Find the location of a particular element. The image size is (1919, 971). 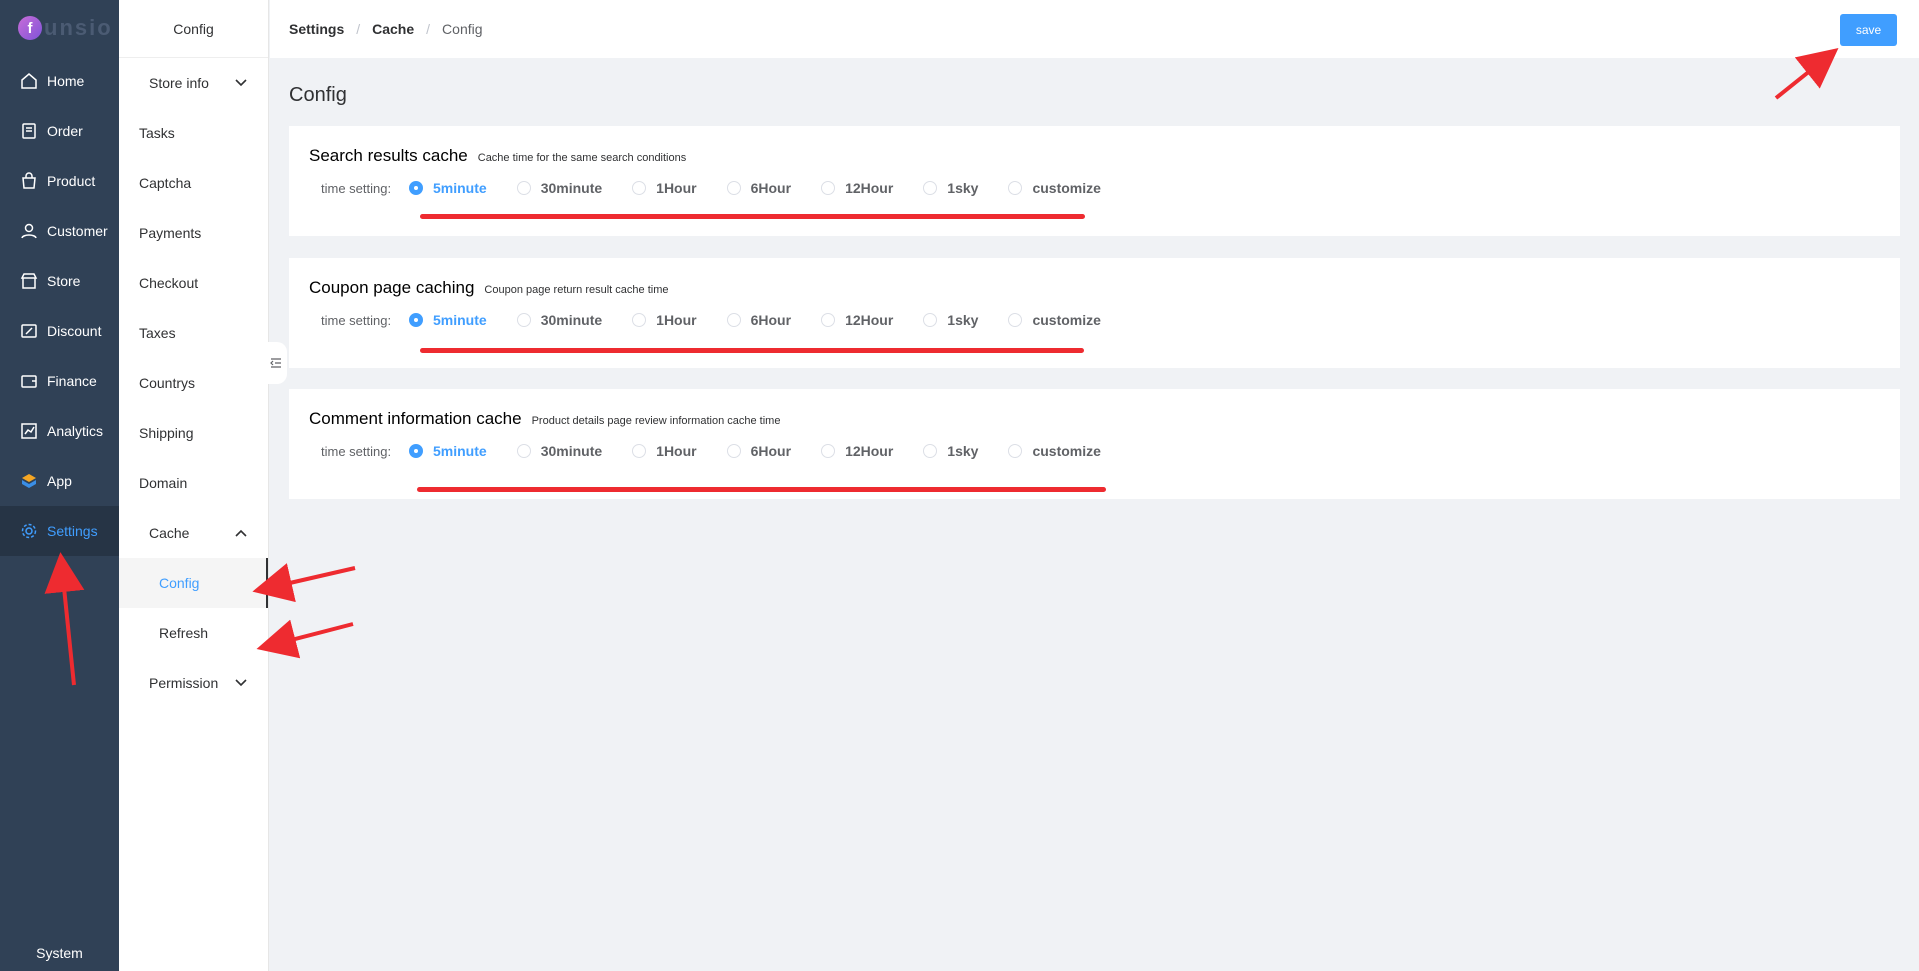

subnav-item-payments: Payments is located at coordinates (193, 233).